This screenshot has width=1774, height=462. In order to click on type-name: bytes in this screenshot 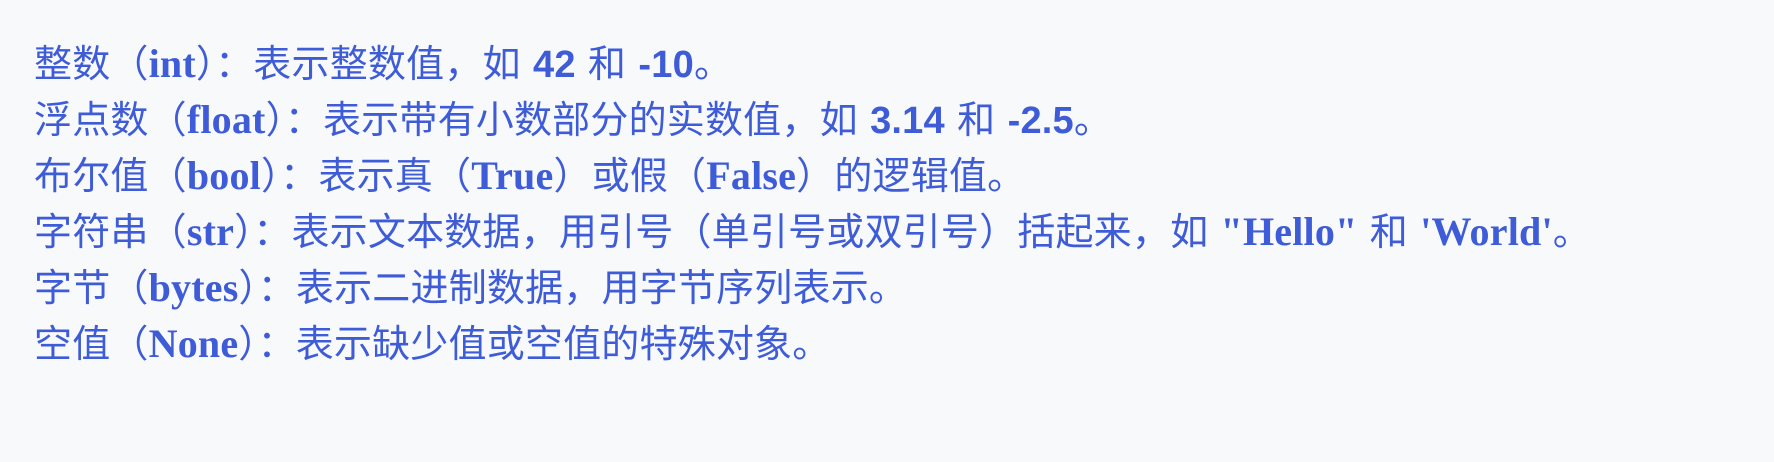, I will do `click(193, 287)`.